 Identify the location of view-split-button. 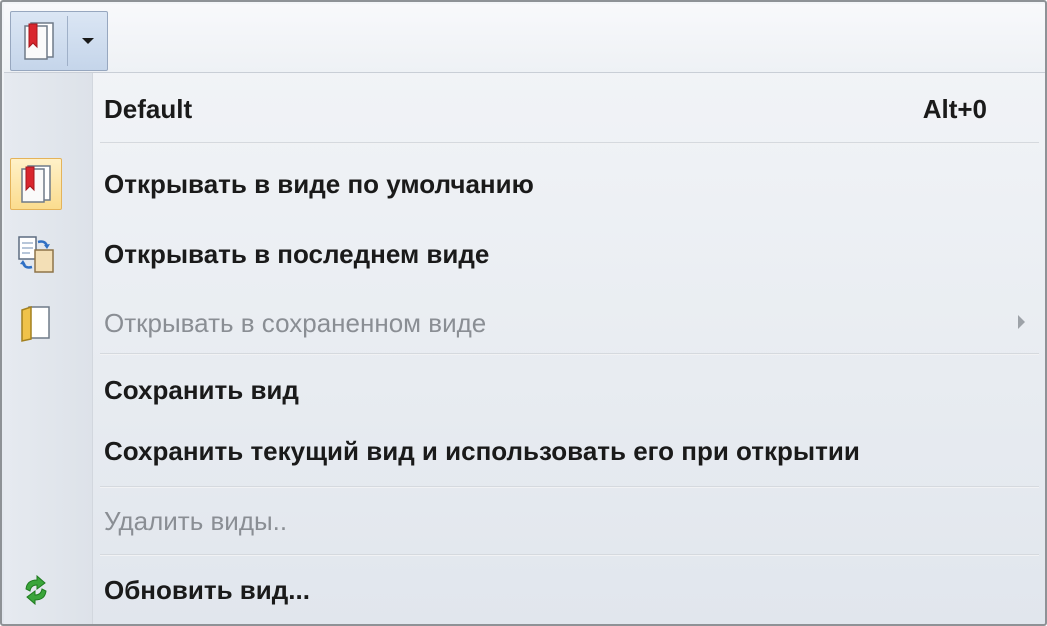
(59, 41).